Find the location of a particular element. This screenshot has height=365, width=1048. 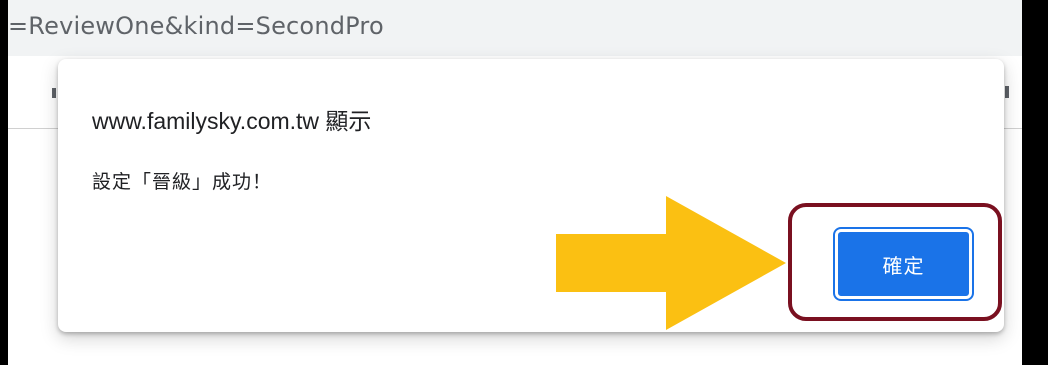

arrow-right-icon is located at coordinates (671, 263).